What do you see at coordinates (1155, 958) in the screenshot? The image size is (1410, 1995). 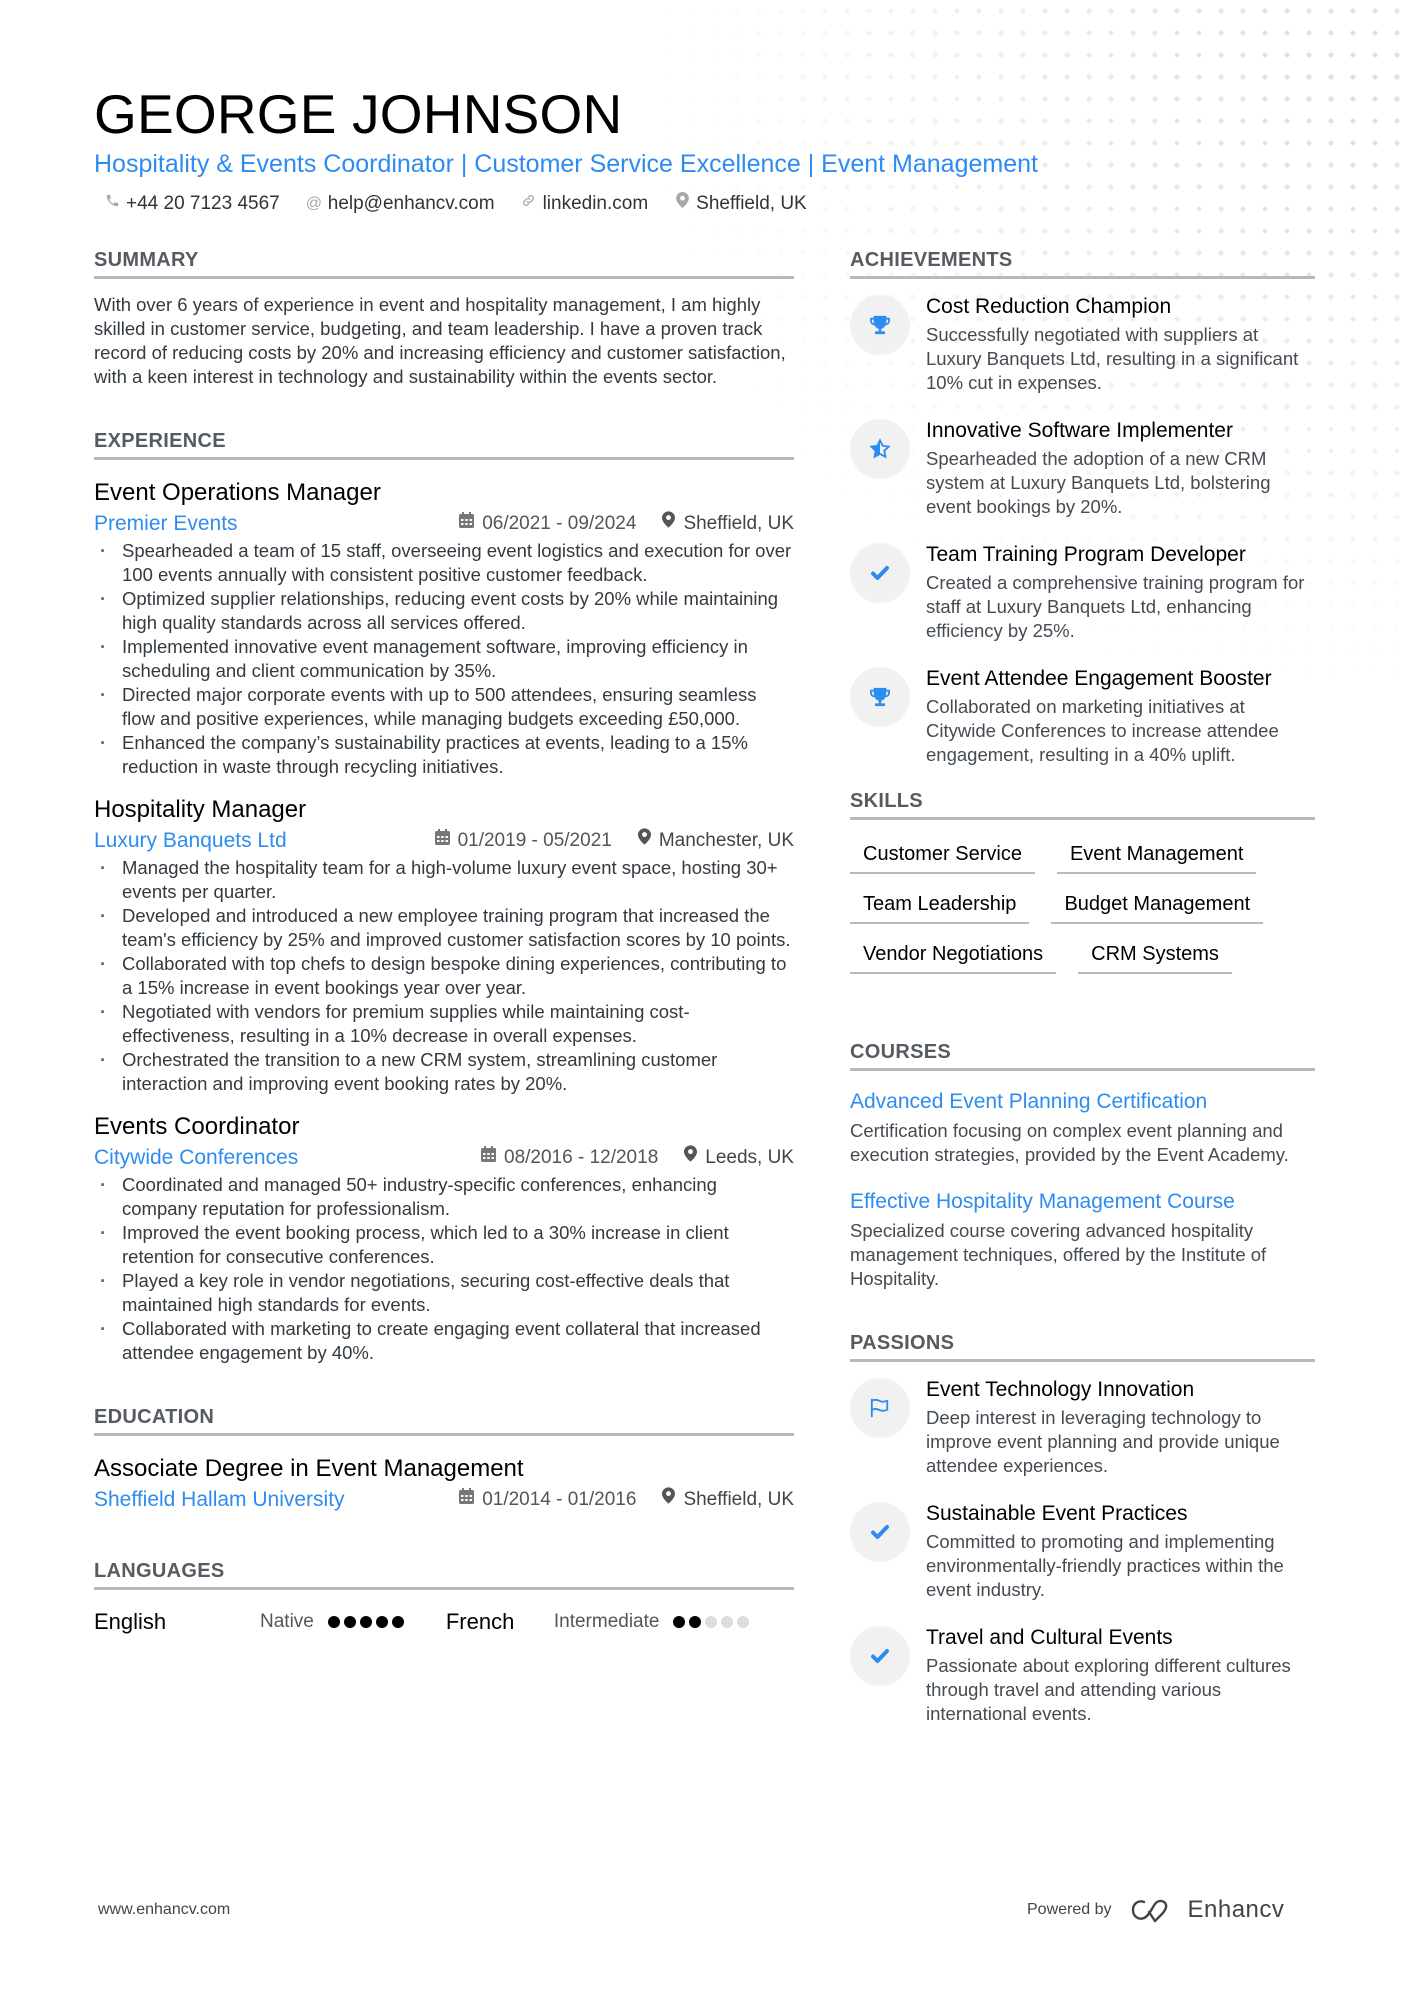 I see `skill-tag: CRM Systems` at bounding box center [1155, 958].